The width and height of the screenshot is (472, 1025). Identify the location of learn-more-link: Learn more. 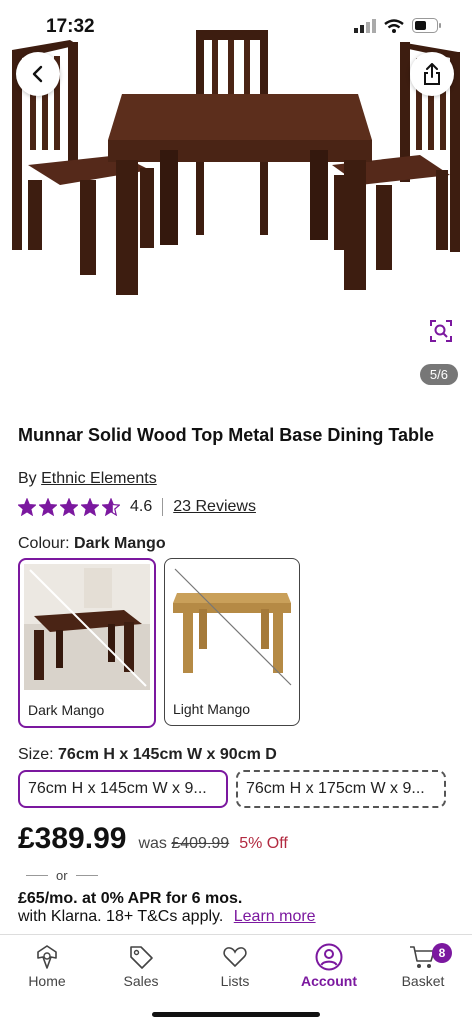
(275, 916).